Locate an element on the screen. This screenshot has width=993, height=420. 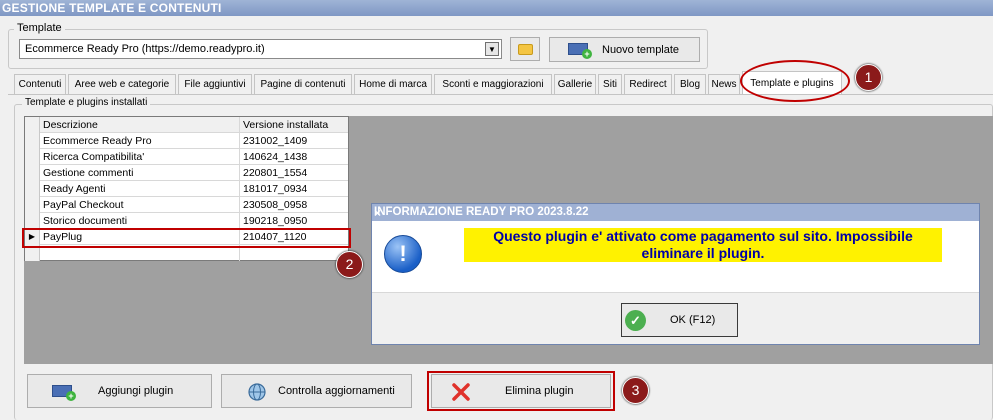
open-folder-button is located at coordinates (525, 49).